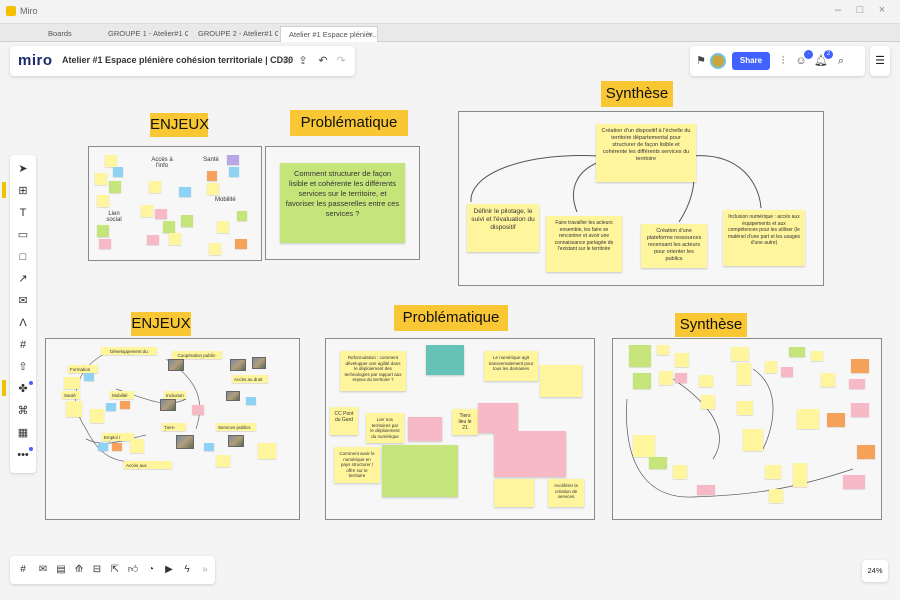 Image resolution: width=900 pixels, height=600 pixels. I want to click on enjeux-banner: ENJEUX, so click(179, 125).